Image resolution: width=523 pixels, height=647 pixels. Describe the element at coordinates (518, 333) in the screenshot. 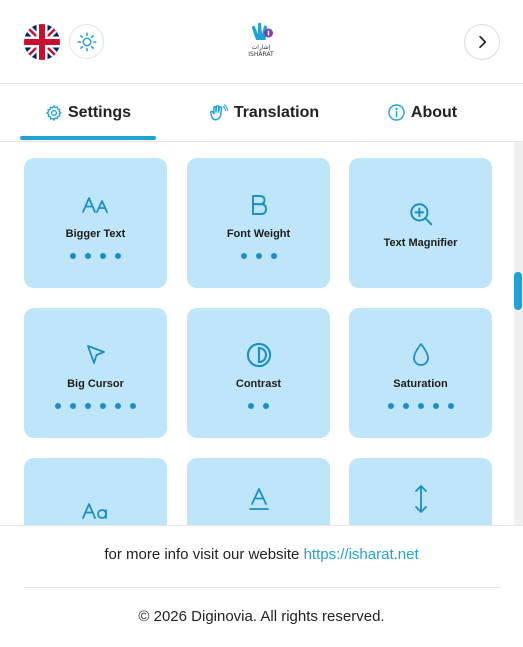

I see `scrollbar-track` at that location.